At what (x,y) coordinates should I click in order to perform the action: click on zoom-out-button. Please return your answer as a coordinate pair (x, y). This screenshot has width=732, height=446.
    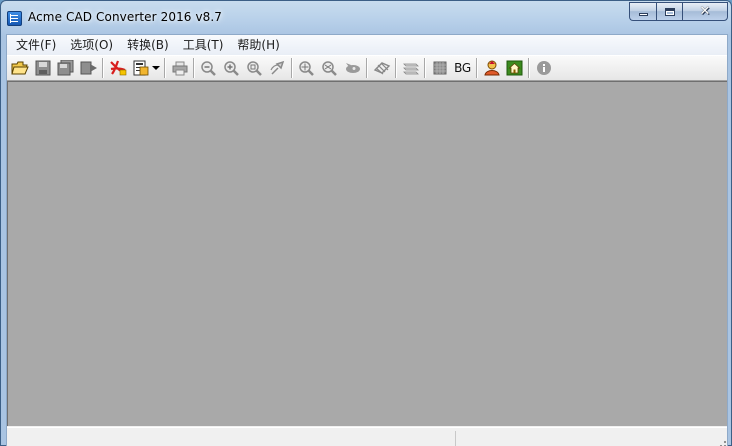
    Looking at the image, I should click on (208, 68).